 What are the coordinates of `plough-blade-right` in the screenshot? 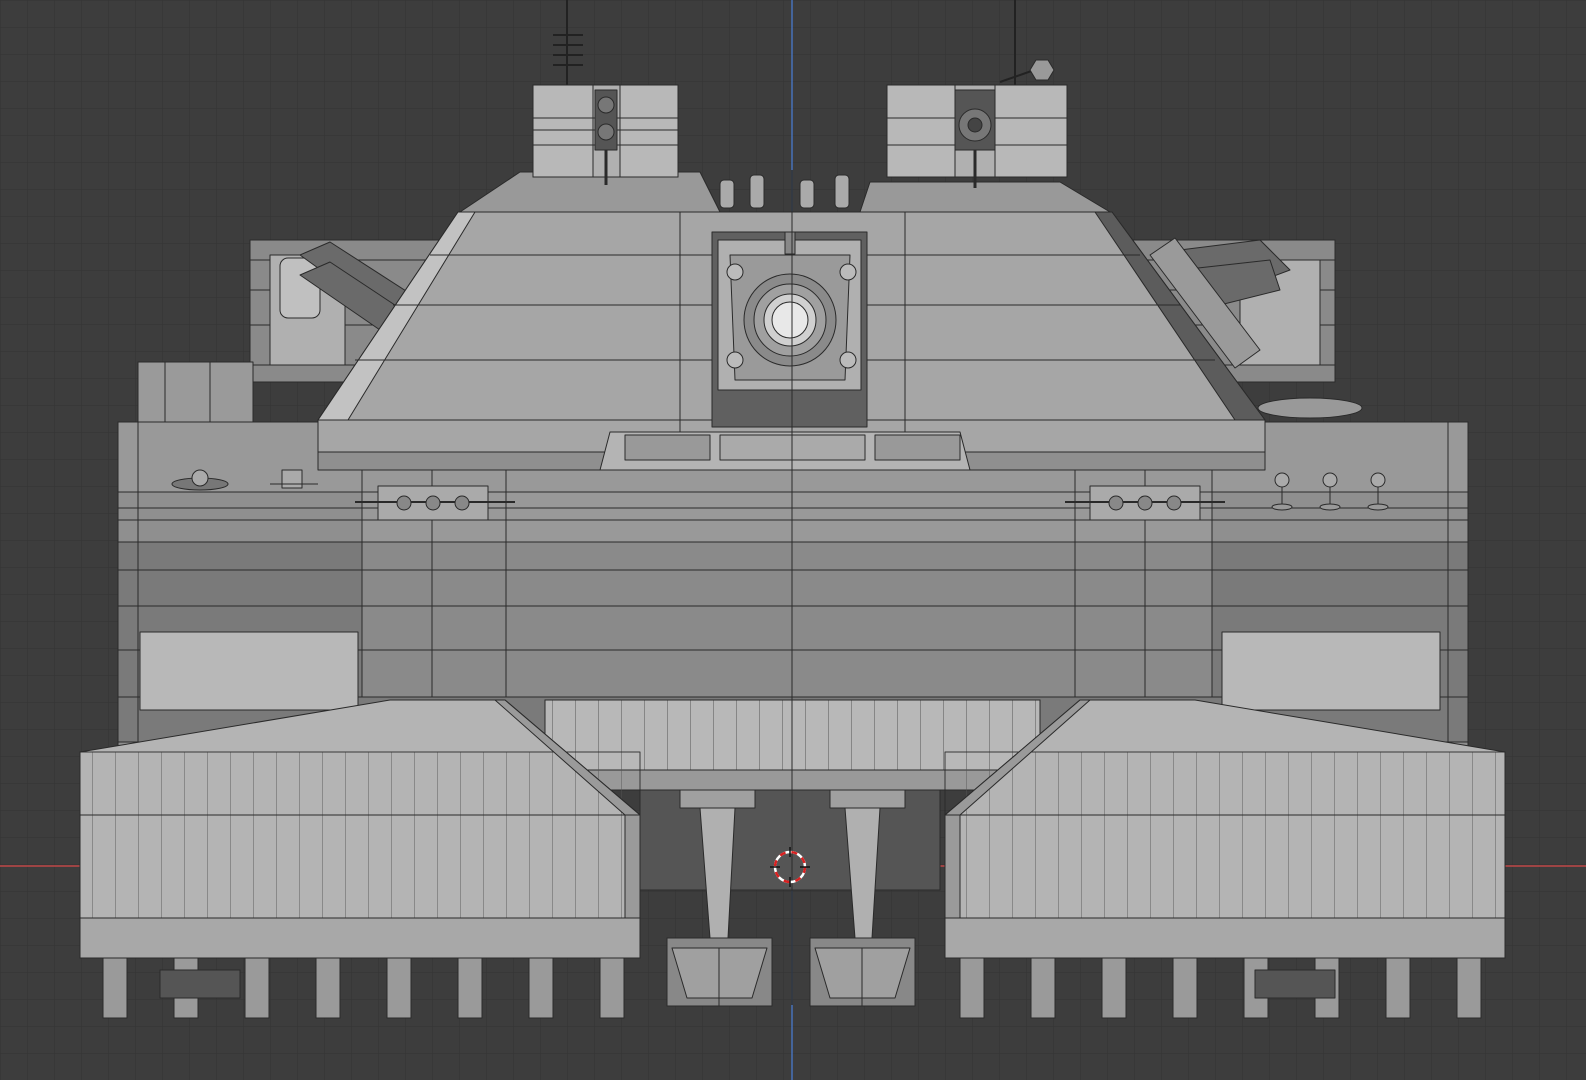 It's located at (862, 972).